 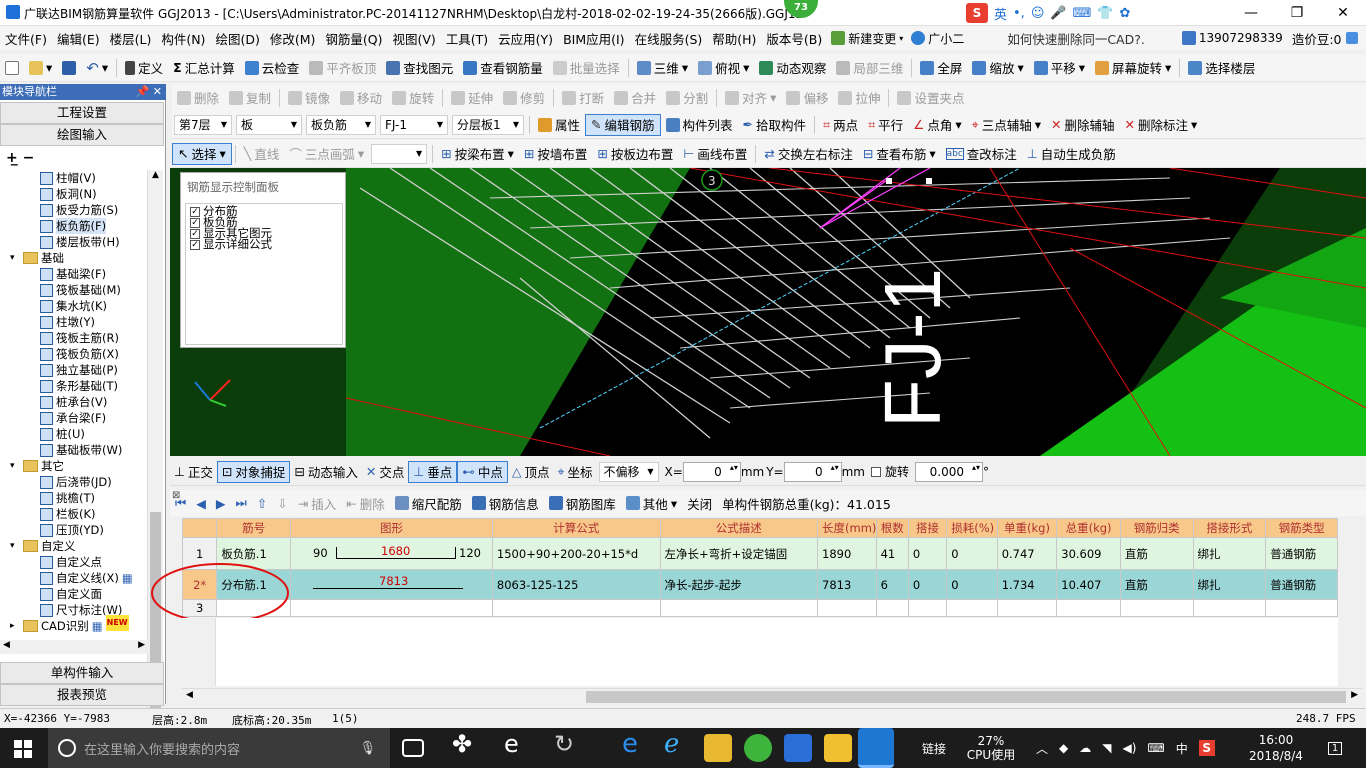 I want to click on vertex-snap-button: △ 顶点, so click(x=531, y=471).